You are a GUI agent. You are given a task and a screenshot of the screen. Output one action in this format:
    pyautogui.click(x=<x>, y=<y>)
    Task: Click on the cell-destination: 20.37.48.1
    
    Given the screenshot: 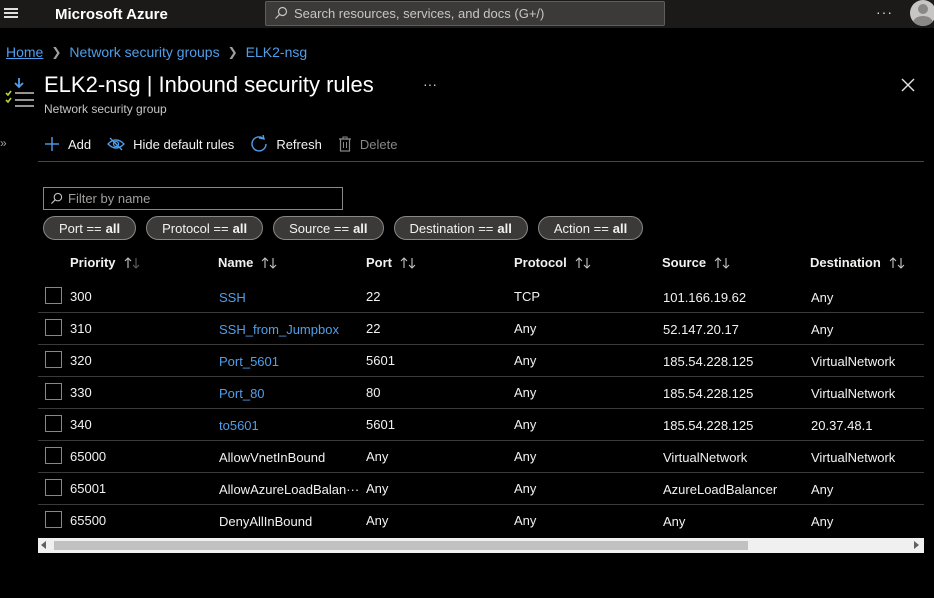 What is the action you would take?
    pyautogui.click(x=842, y=425)
    